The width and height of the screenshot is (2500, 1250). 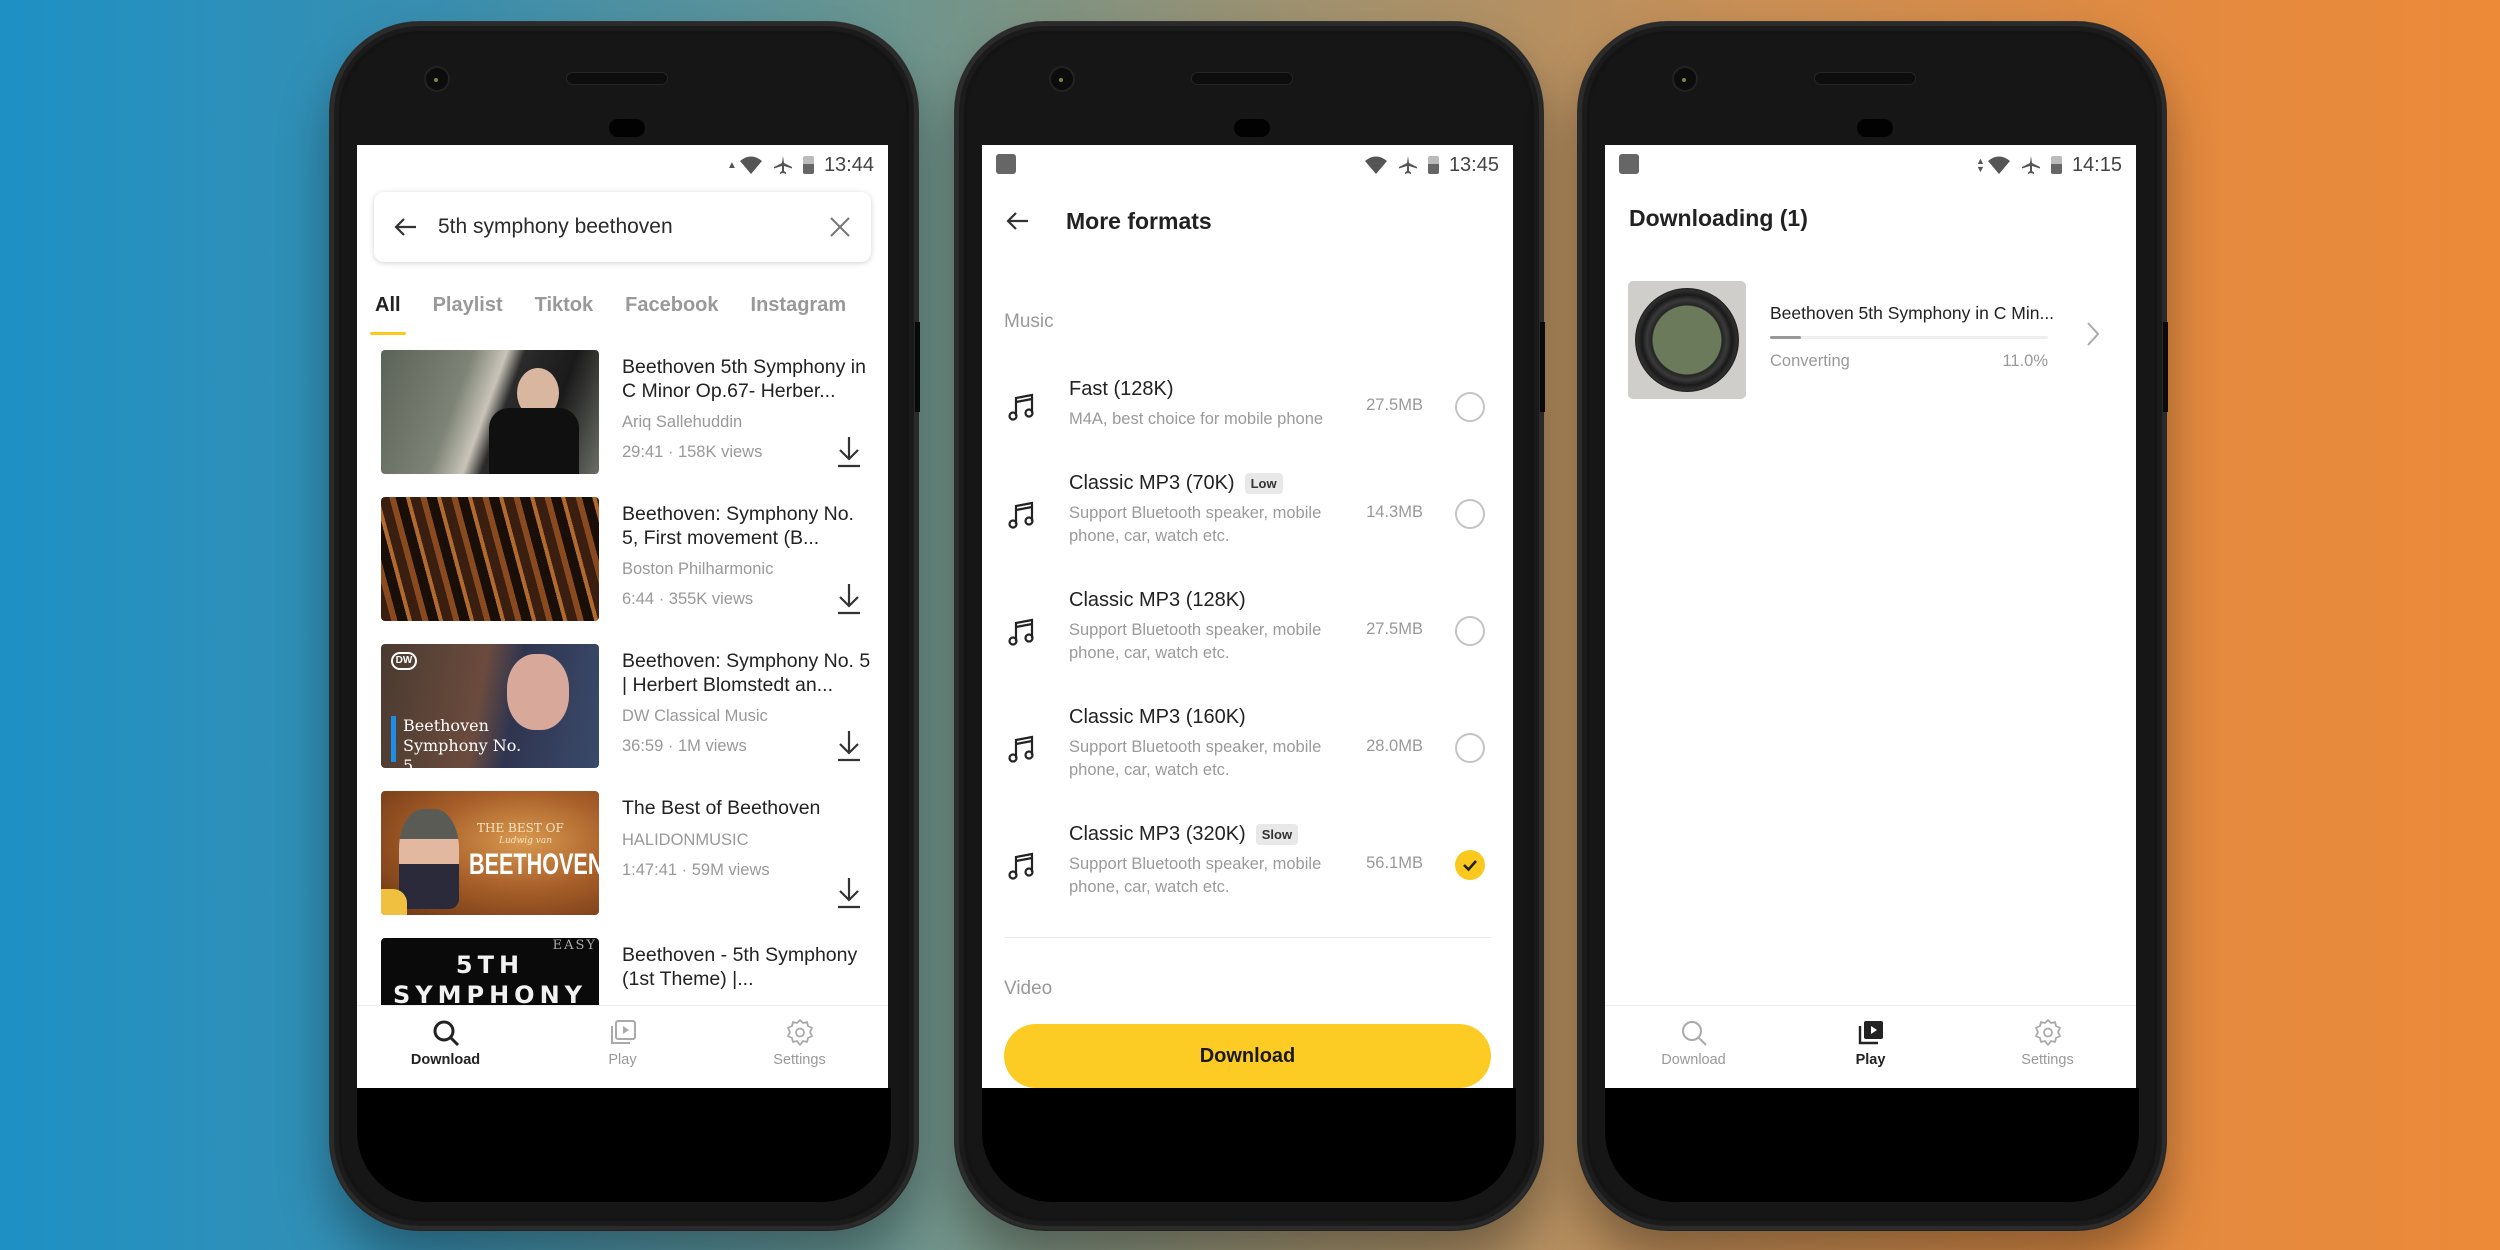 I want to click on tab-all: All, so click(x=388, y=311).